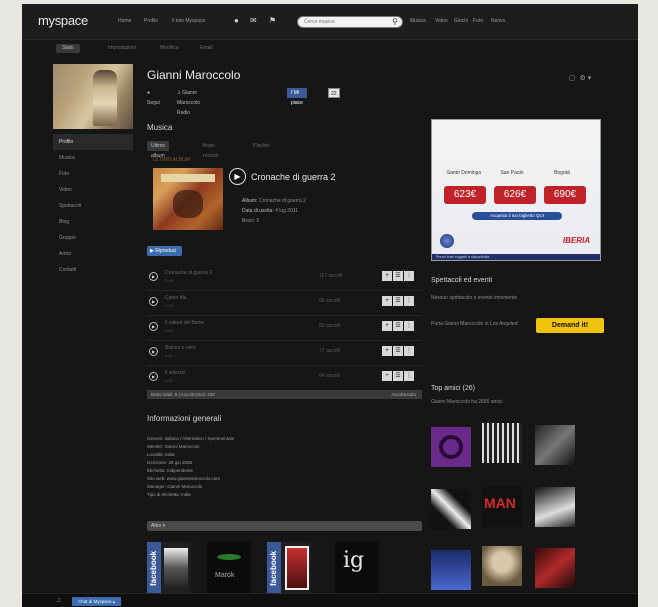 The image size is (658, 607). I want to click on myspace-logo: myspace, so click(63, 20).